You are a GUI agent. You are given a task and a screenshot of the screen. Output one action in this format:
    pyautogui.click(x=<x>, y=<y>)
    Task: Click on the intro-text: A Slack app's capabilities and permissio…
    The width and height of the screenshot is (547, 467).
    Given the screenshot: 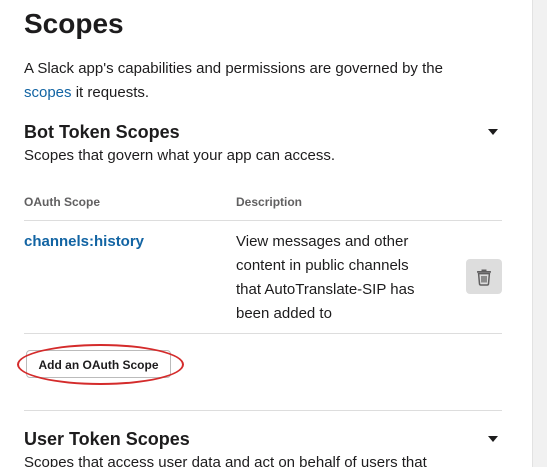 What is the action you would take?
    pyautogui.click(x=259, y=81)
    